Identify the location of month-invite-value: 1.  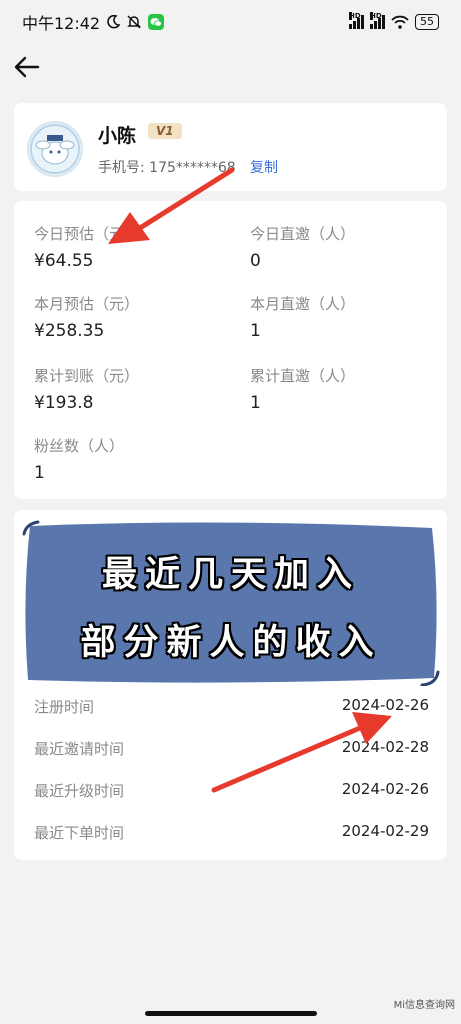
(255, 331).